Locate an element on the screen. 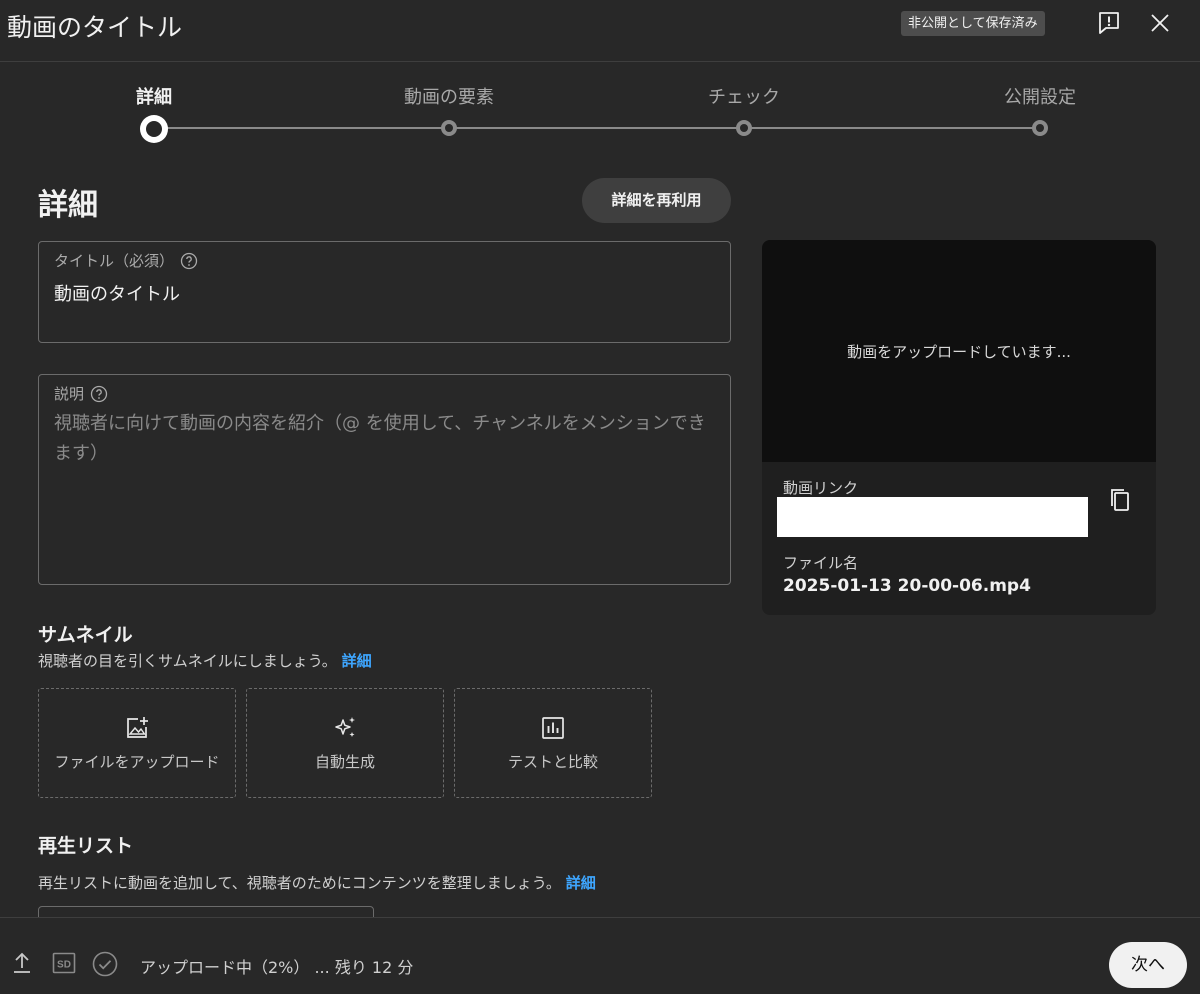 This screenshot has width=1200, height=994. feedback-icon is located at coordinates (1109, 23).